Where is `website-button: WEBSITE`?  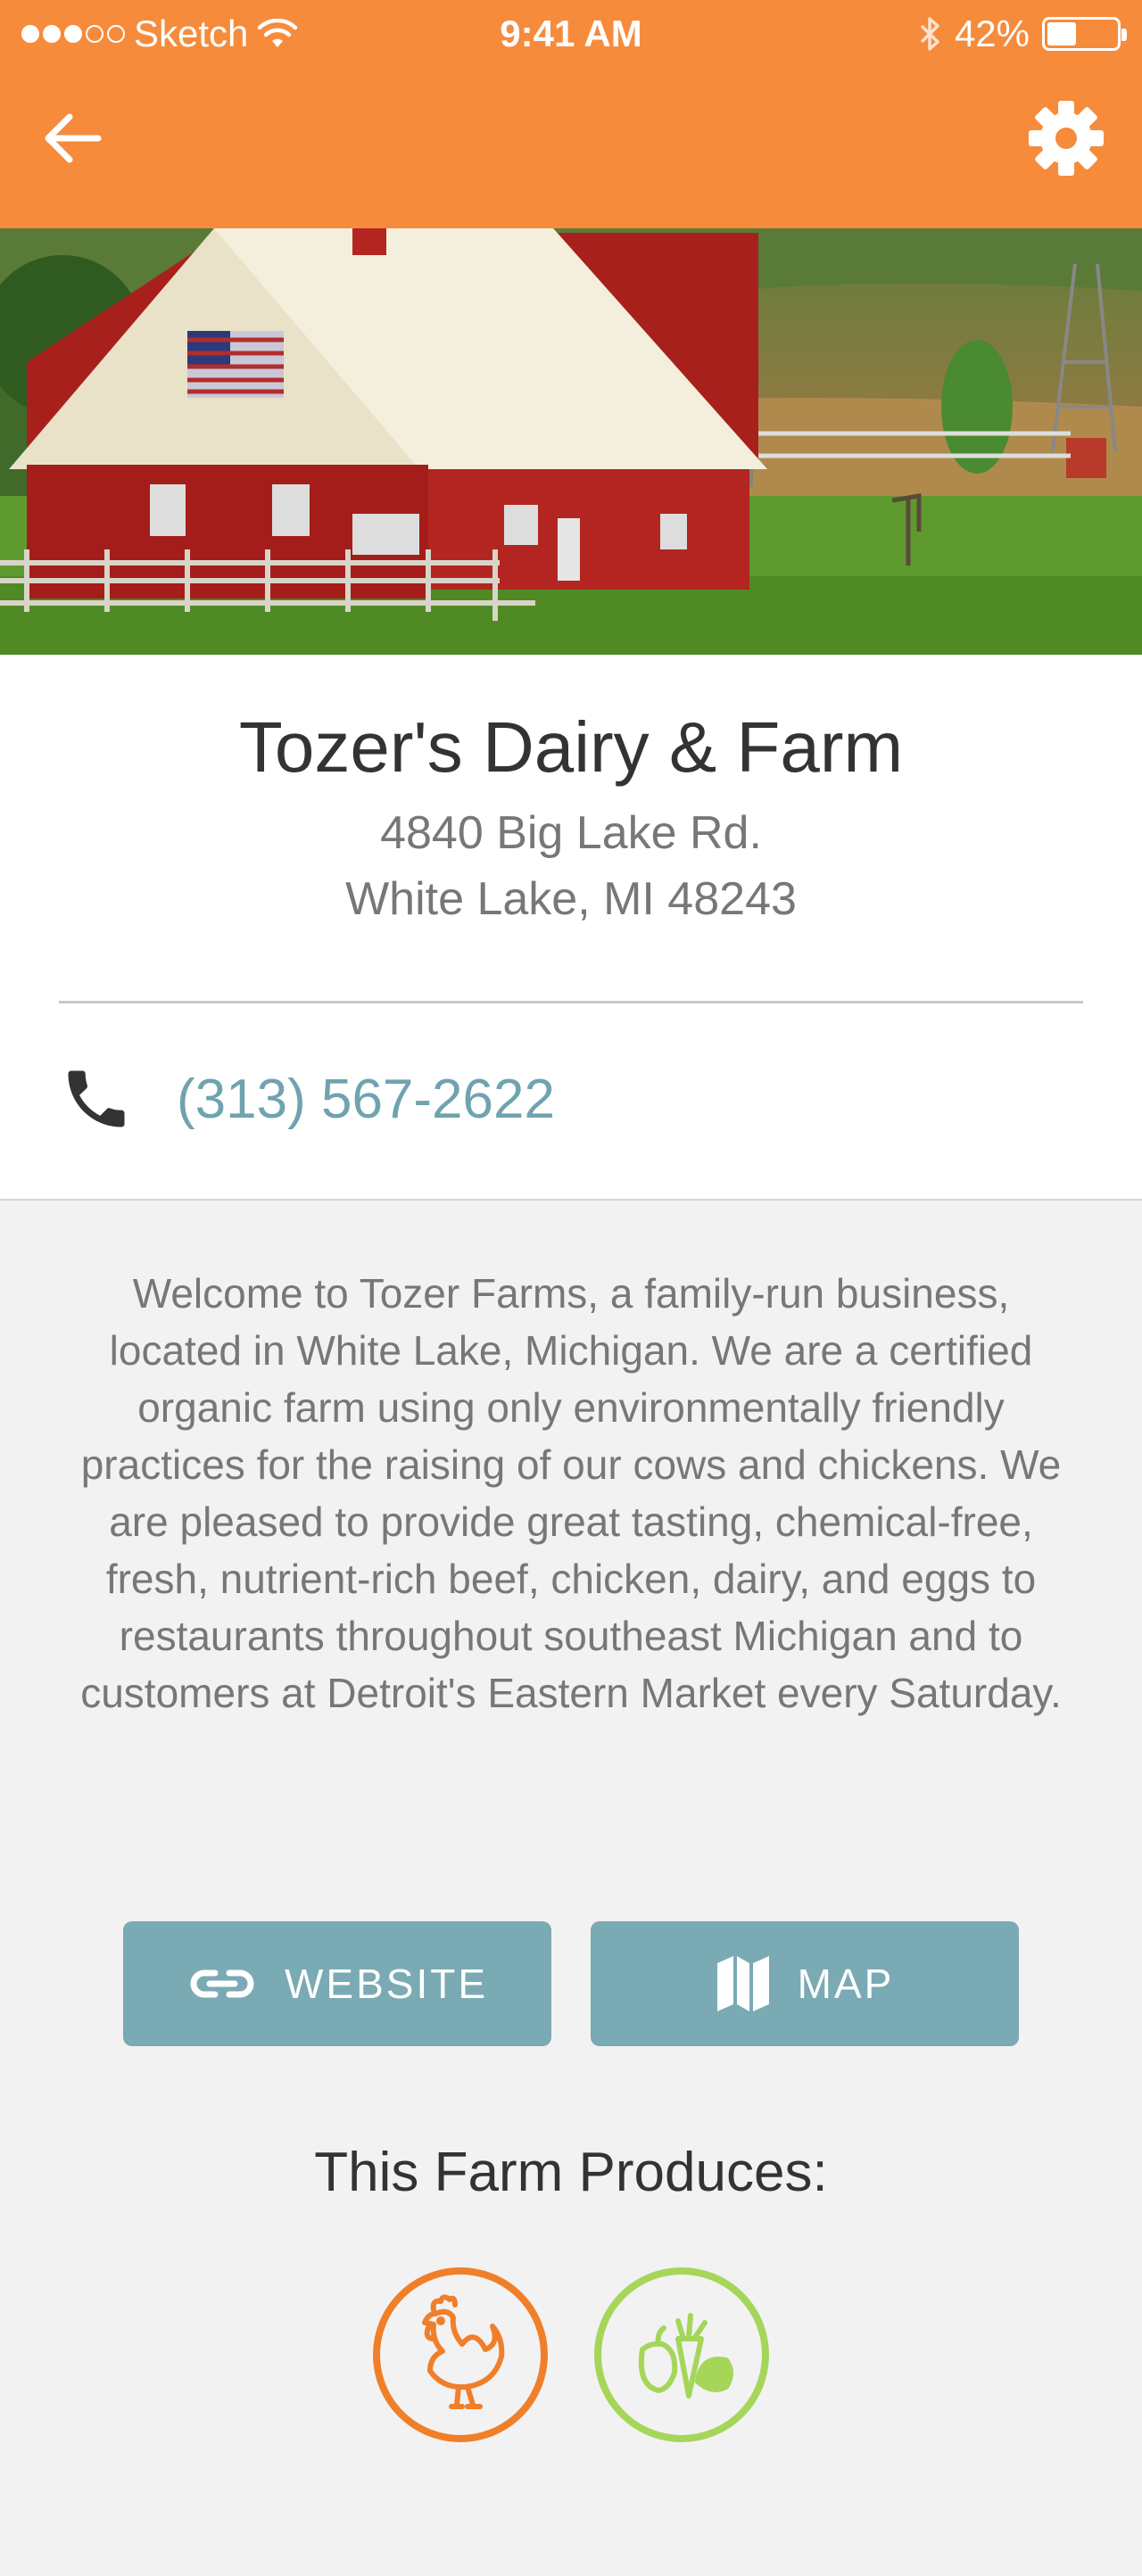
website-button: WEBSITE is located at coordinates (337, 1984).